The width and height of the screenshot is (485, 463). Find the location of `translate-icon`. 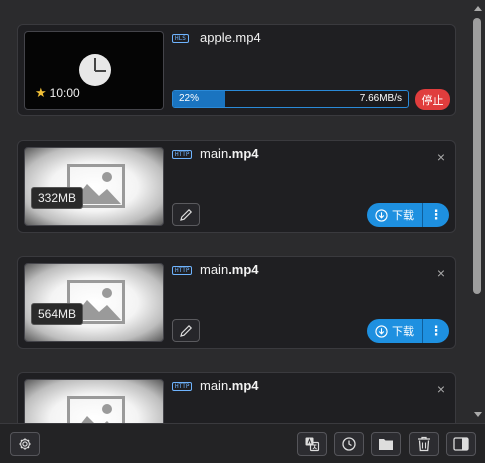

translate-icon is located at coordinates (312, 444).